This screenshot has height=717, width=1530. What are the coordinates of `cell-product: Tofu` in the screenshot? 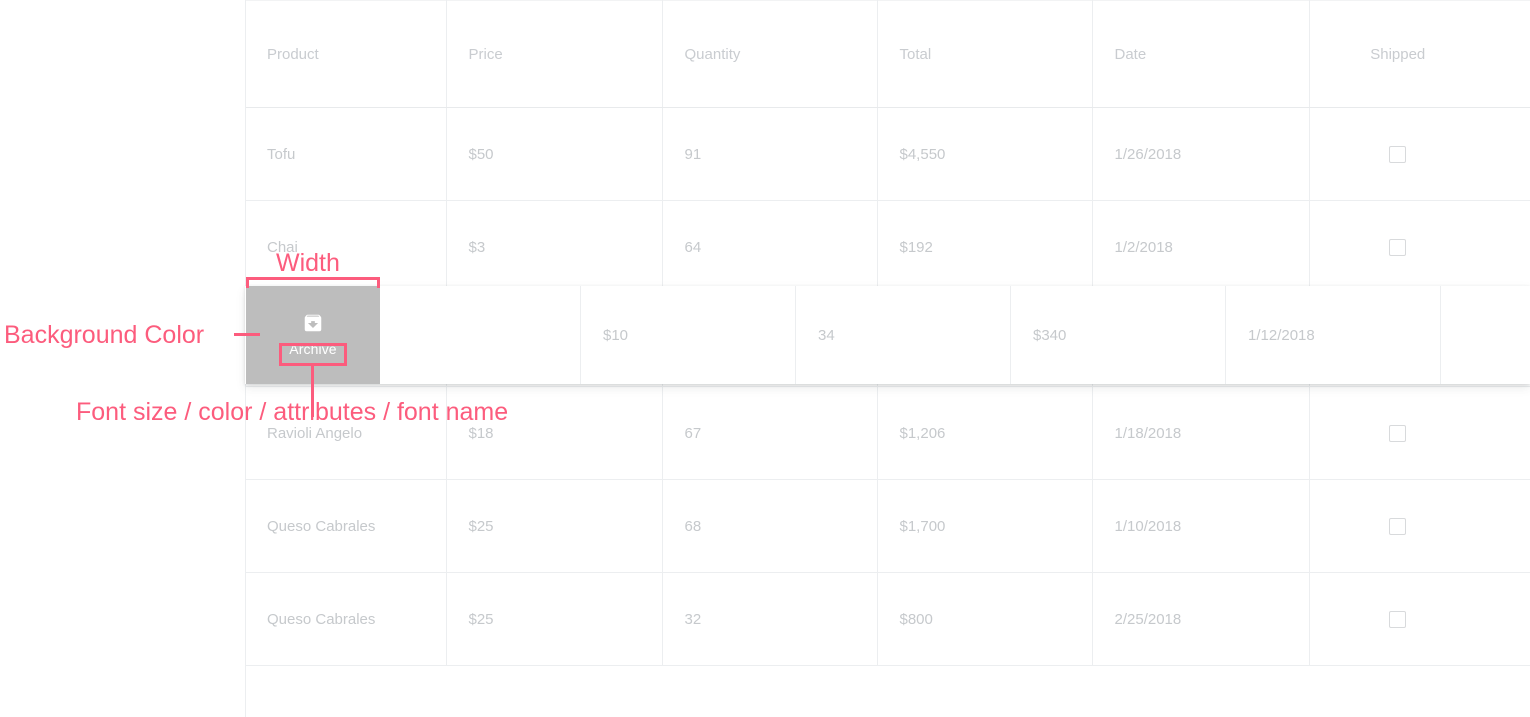 It's located at (346, 154).